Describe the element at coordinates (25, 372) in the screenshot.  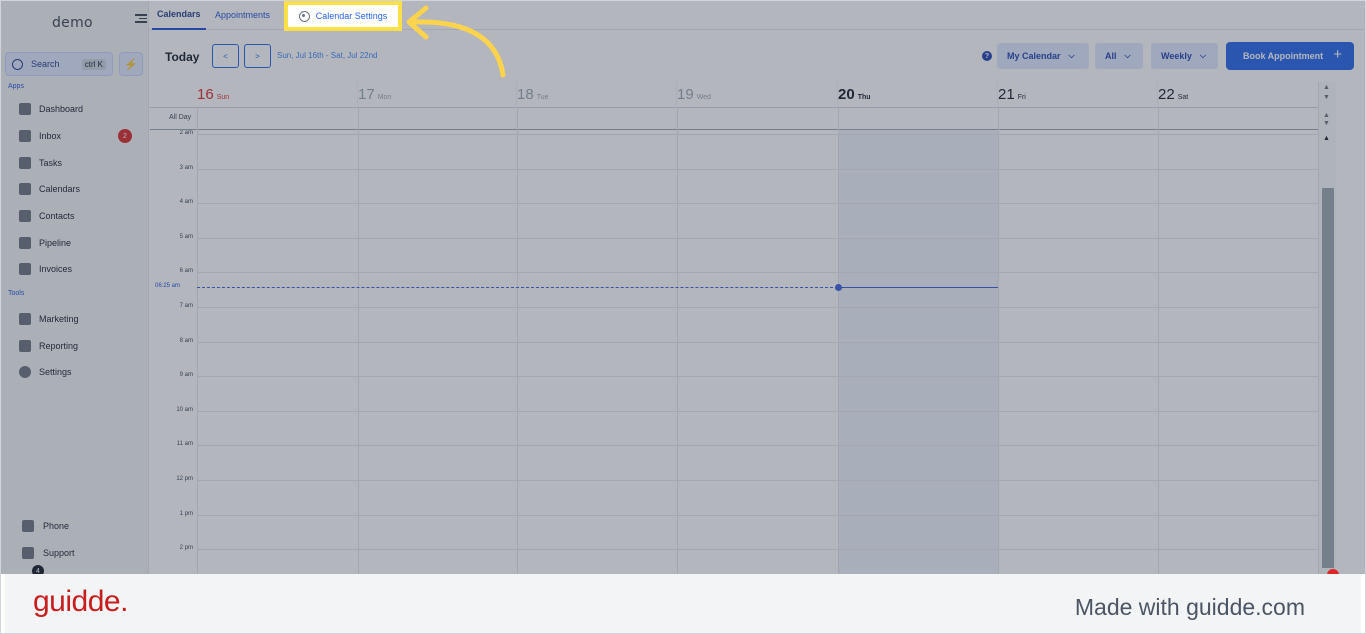
I see `settings-gear-icon` at that location.